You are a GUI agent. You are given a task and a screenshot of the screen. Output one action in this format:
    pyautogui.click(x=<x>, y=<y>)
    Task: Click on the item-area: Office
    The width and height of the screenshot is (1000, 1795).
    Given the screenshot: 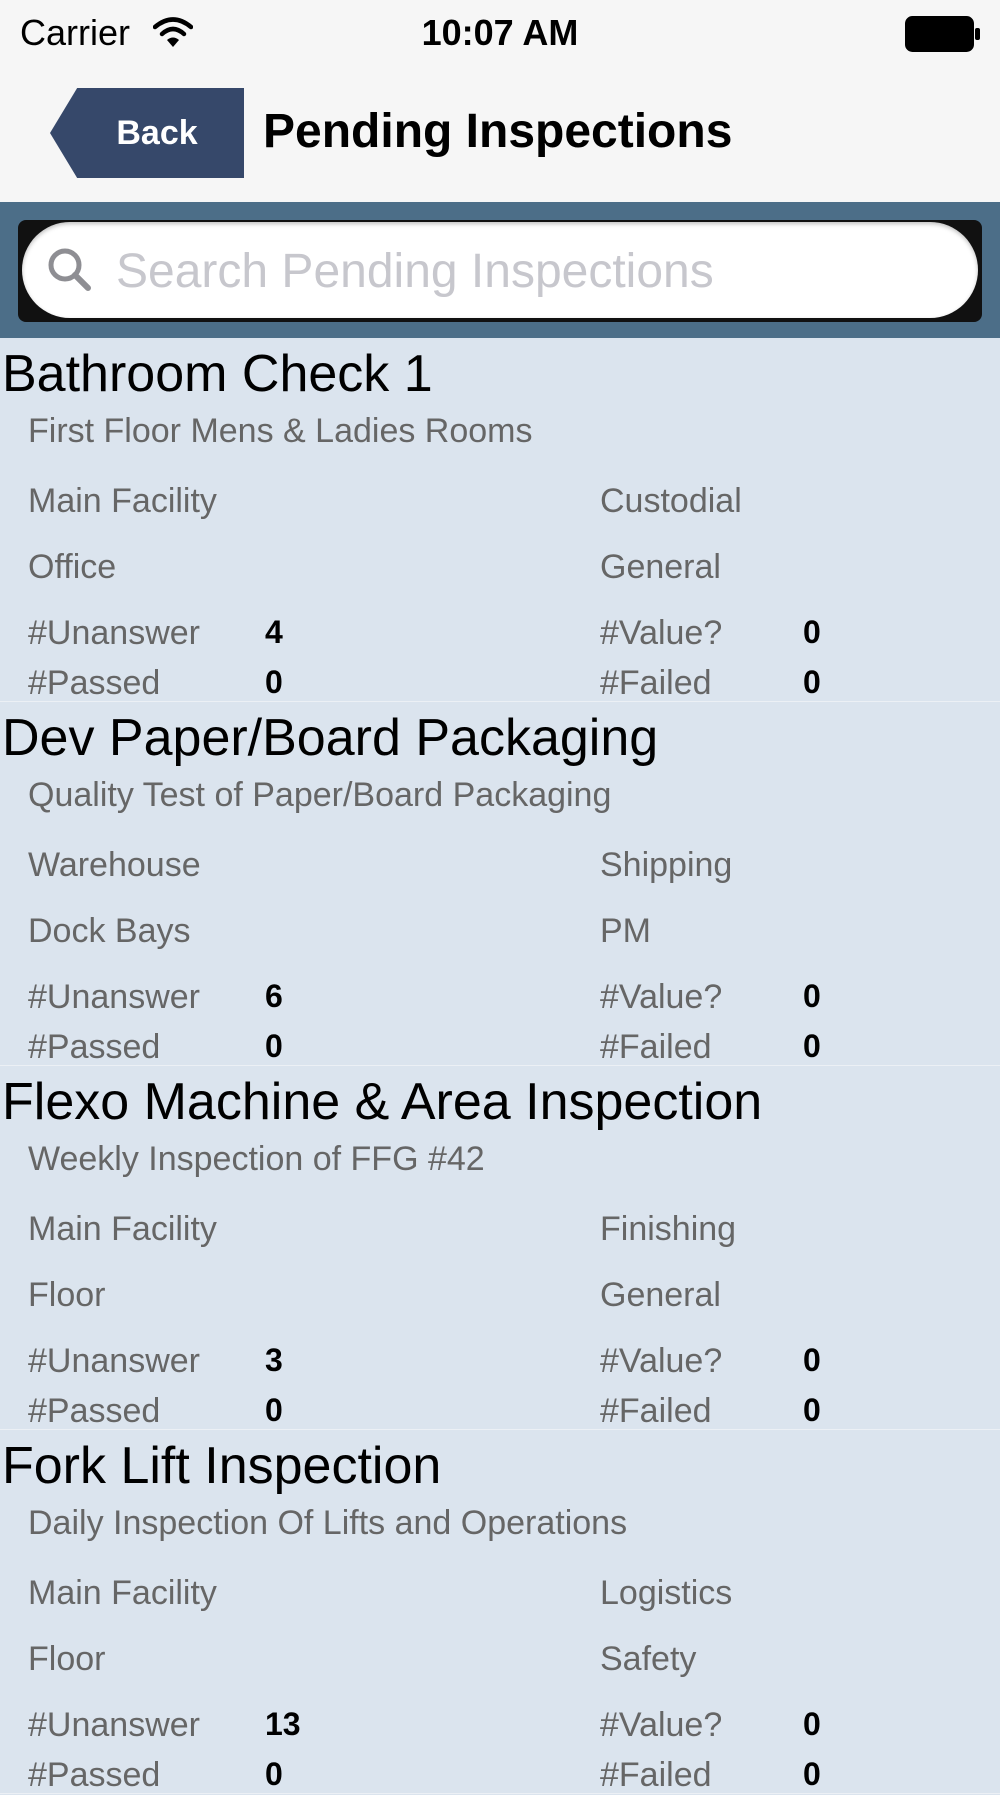 What is the action you would take?
    pyautogui.click(x=72, y=567)
    